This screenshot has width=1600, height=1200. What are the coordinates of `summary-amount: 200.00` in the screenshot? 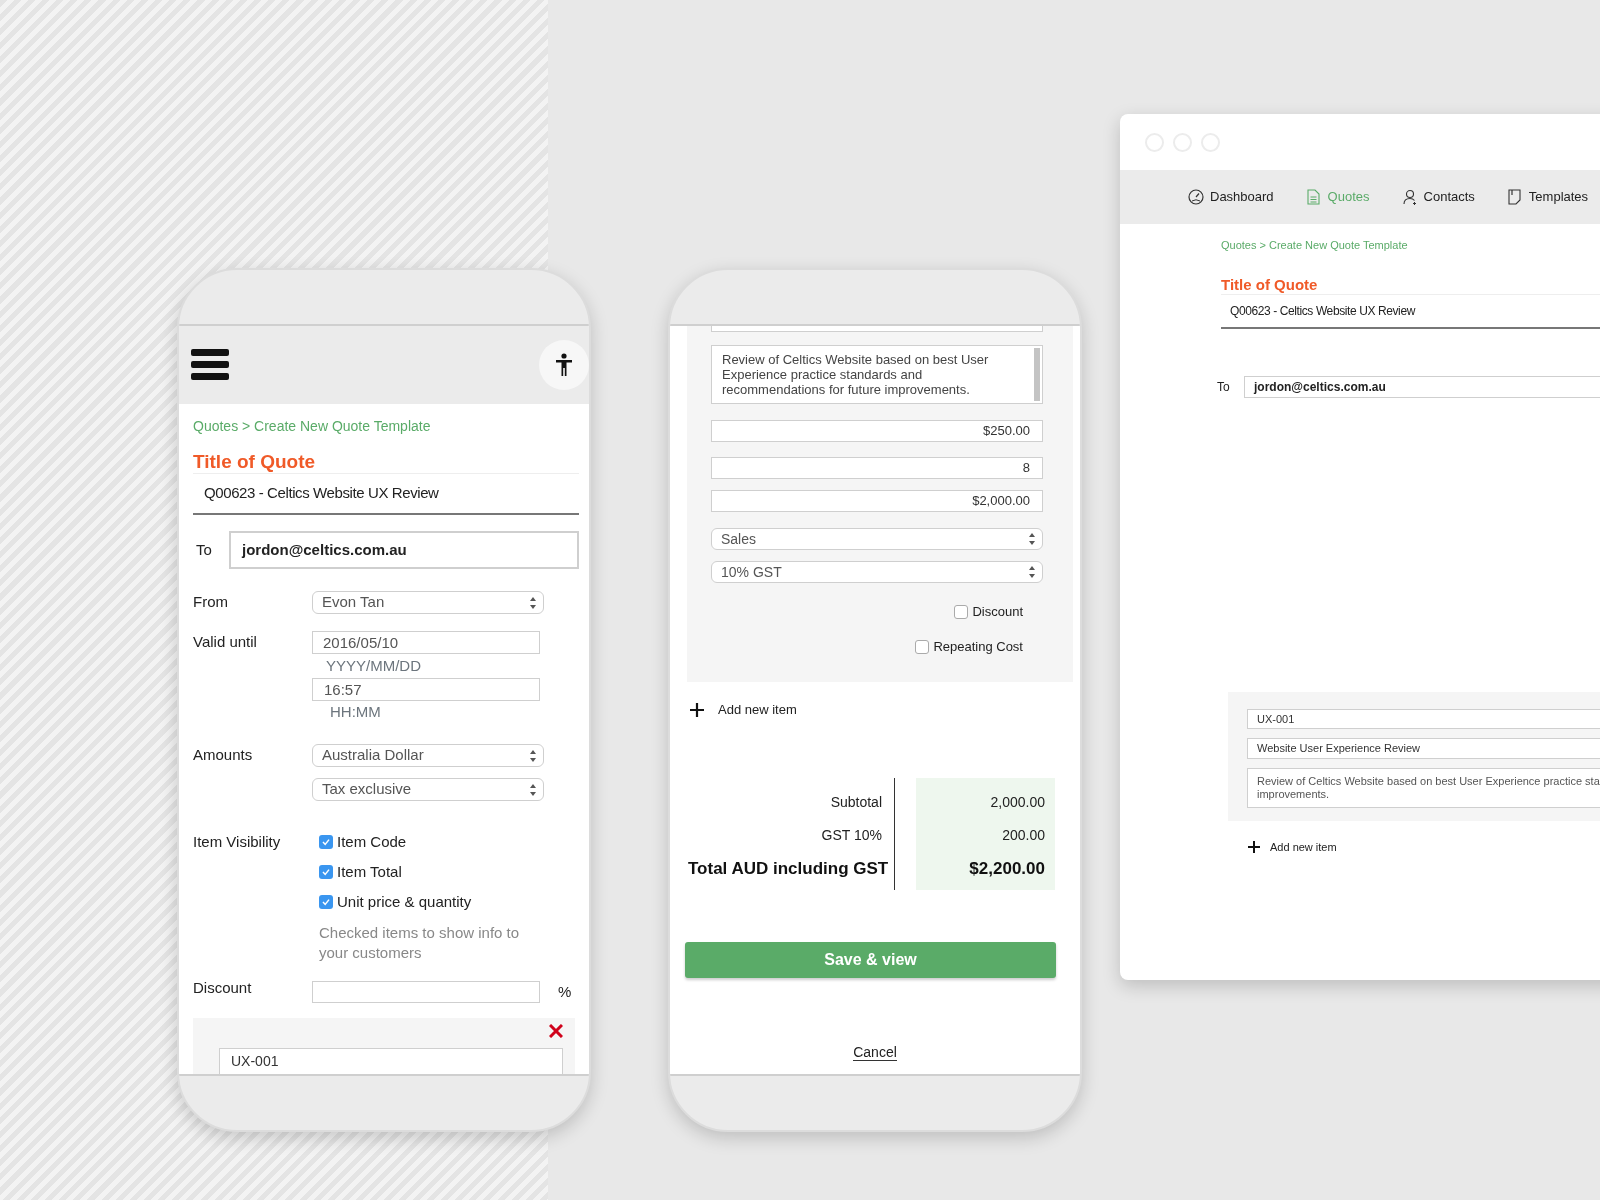 It's located at (1023, 835).